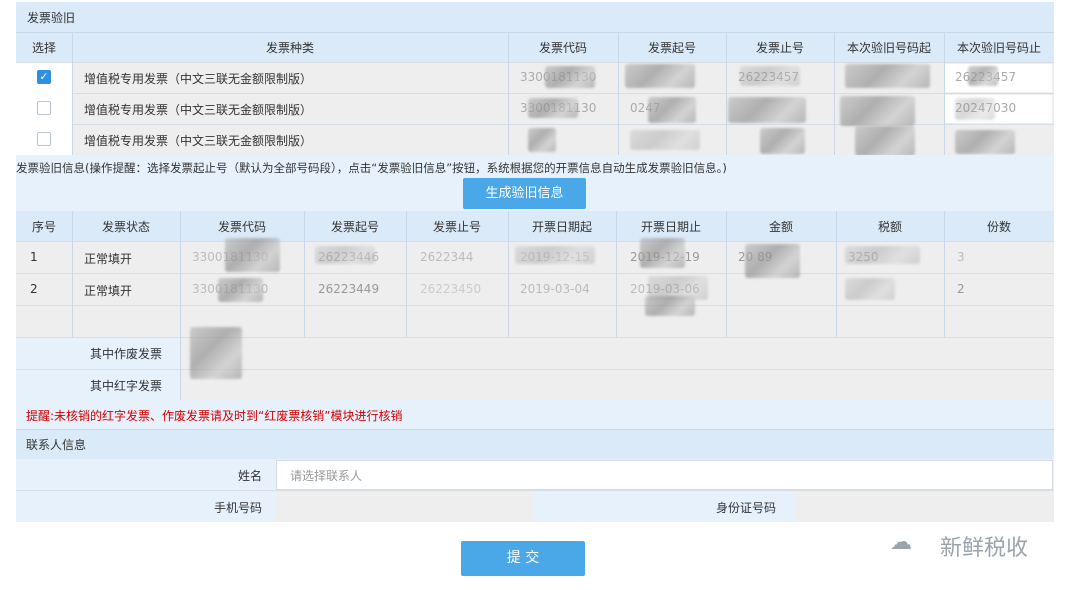 This screenshot has height=590, width=1080. Describe the element at coordinates (961, 289) in the screenshot. I see `row-count: 2` at that location.